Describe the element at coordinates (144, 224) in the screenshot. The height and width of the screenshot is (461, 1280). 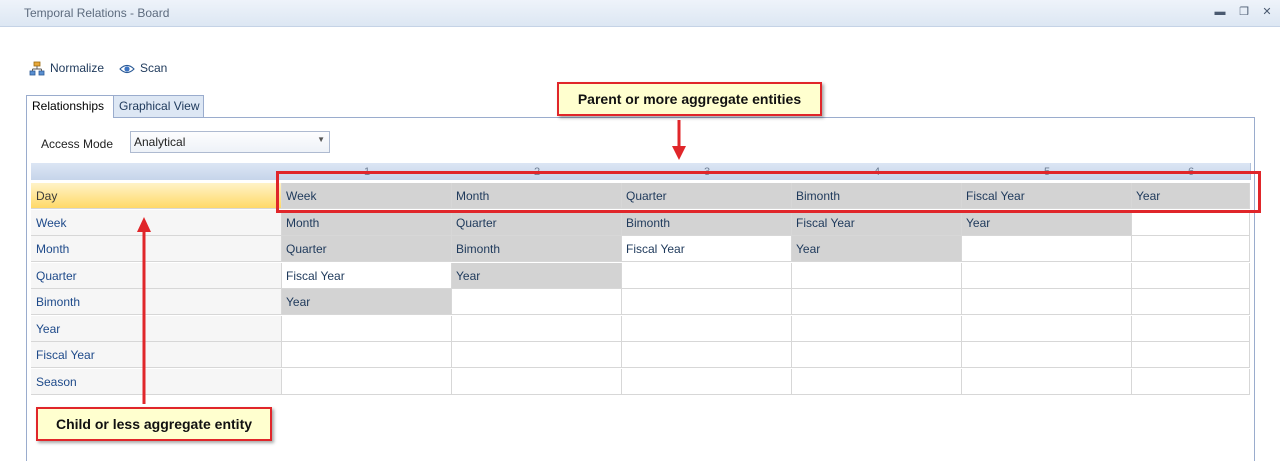
I see `arrow-up-head-icon` at that location.